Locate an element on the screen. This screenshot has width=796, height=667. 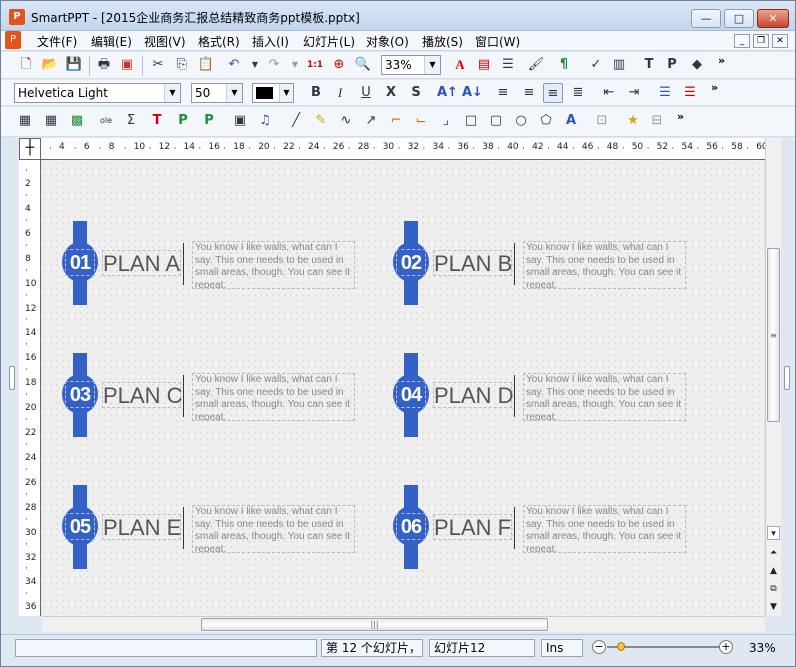
table-icon: ▦ is located at coordinates (51, 121).